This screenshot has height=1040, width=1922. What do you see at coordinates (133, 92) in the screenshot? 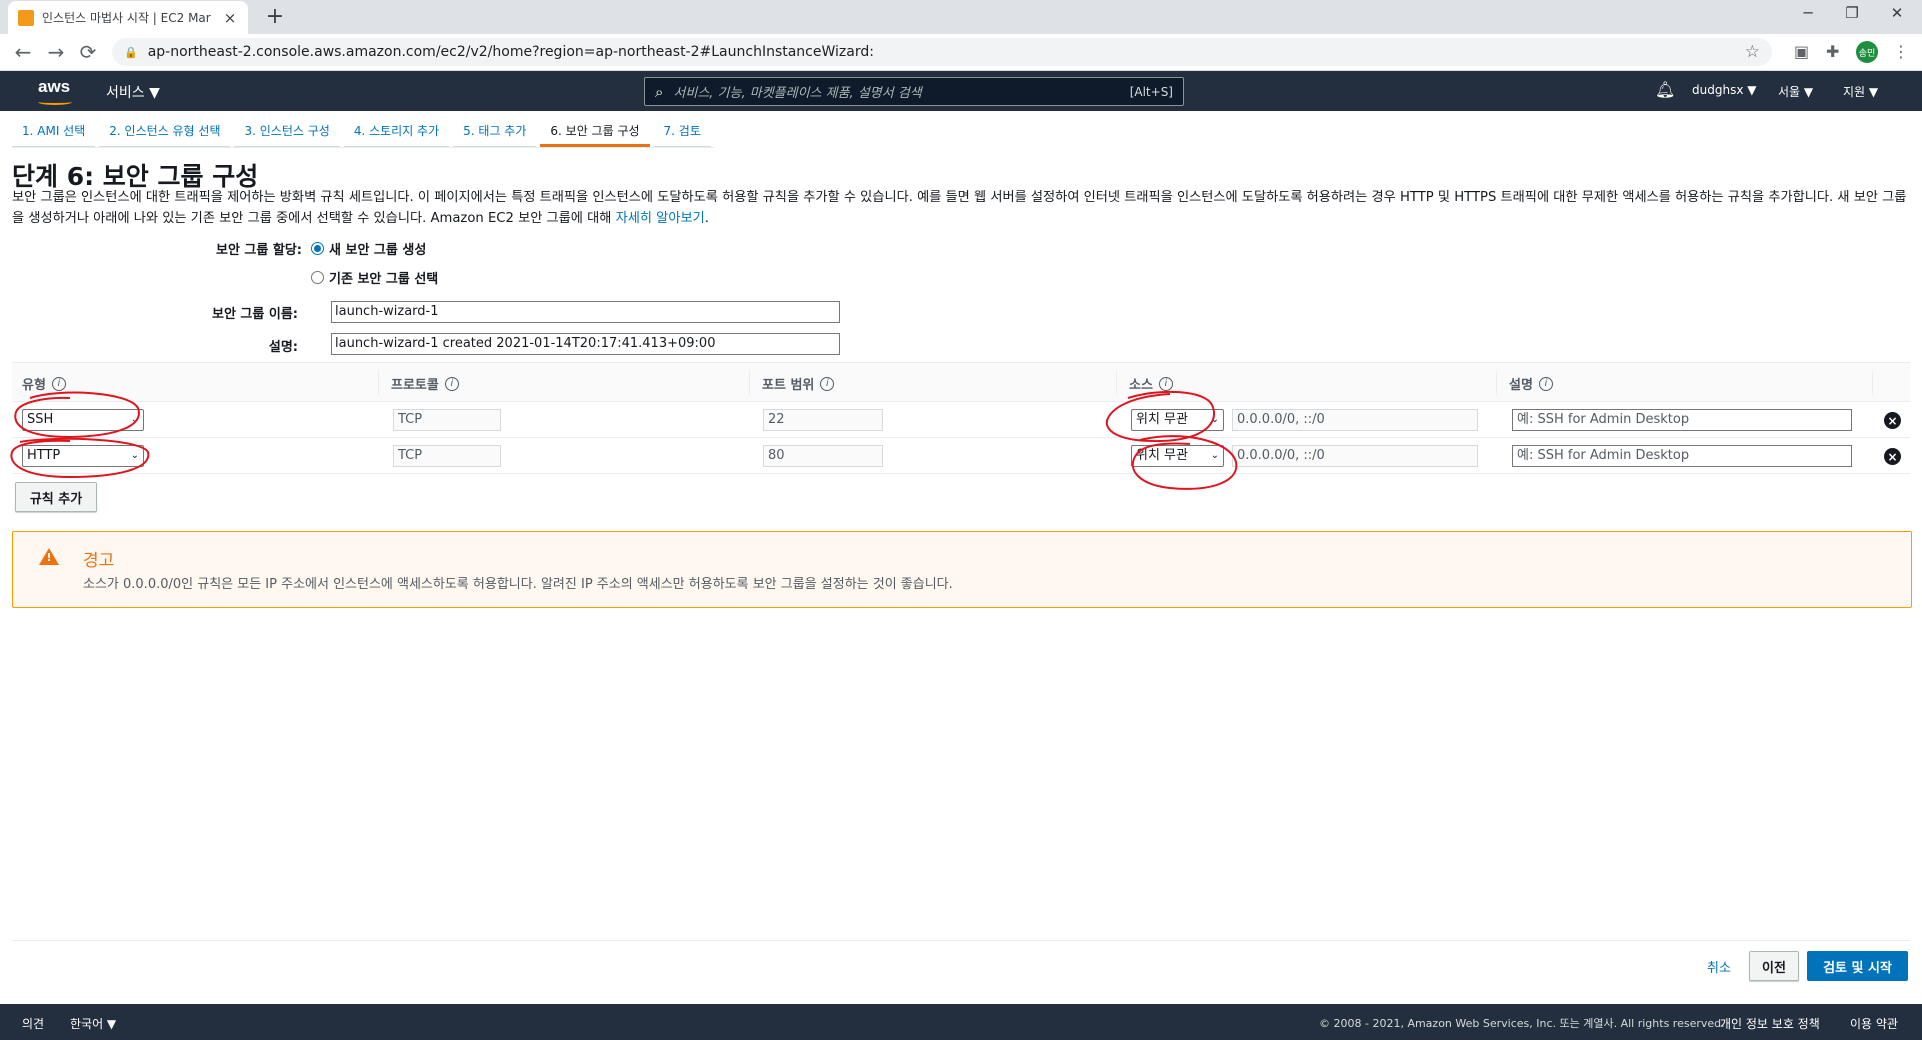
I see `services-menu: 서비스 ▼` at bounding box center [133, 92].